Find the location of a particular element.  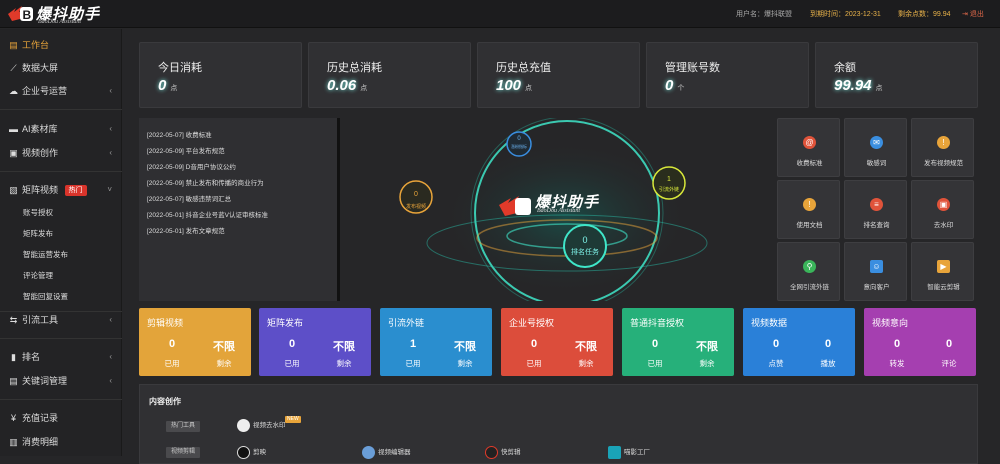

orb-traffic-num: 1 is located at coordinates (669, 179).